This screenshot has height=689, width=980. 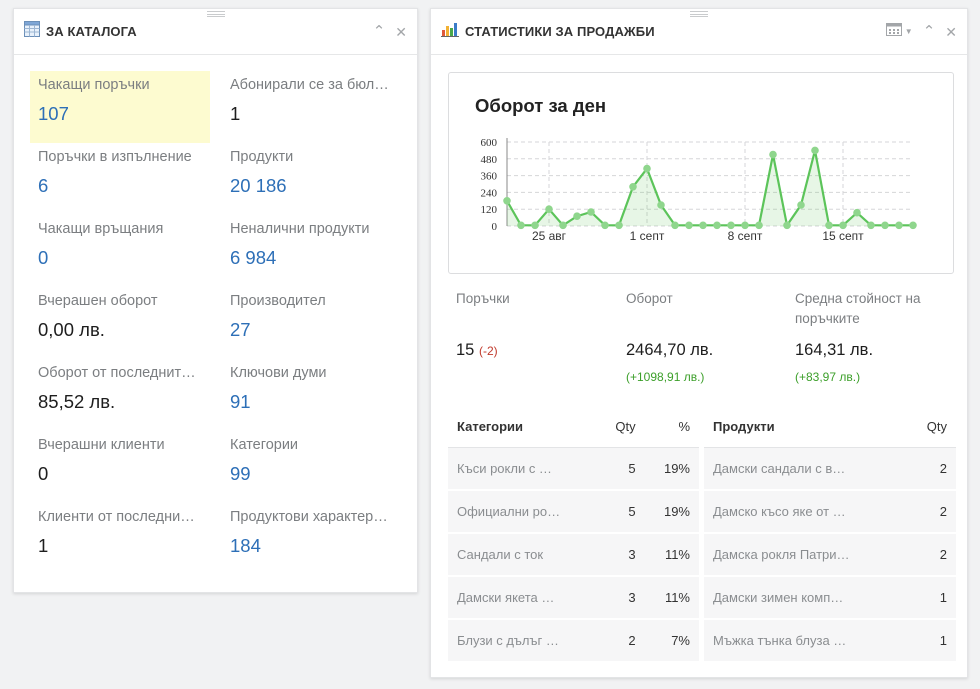 What do you see at coordinates (621, 512) in the screenshot?
I see `qty-cell: 5` at bounding box center [621, 512].